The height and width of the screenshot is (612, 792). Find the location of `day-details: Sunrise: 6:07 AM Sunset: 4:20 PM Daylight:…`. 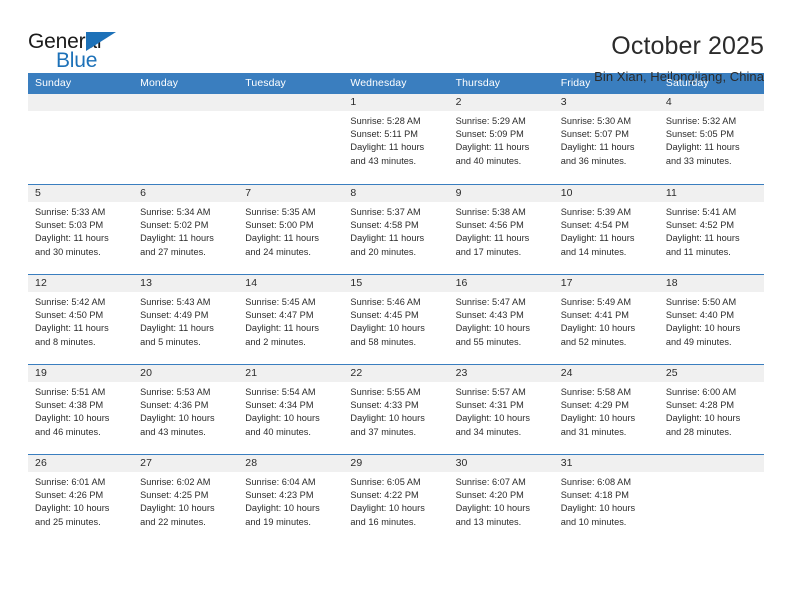

day-details: Sunrise: 6:07 AM Sunset: 4:20 PM Daylight:… is located at coordinates (501, 500).